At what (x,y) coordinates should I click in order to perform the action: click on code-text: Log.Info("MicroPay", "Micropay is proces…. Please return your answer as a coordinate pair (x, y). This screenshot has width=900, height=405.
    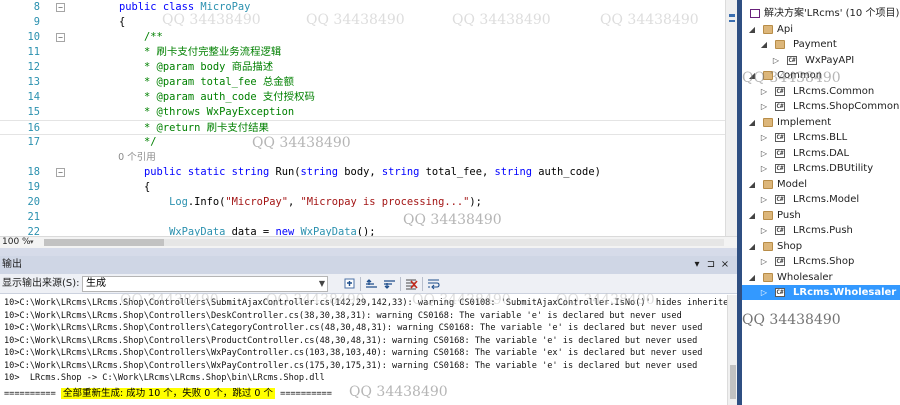
    Looking at the image, I should click on (288, 202).